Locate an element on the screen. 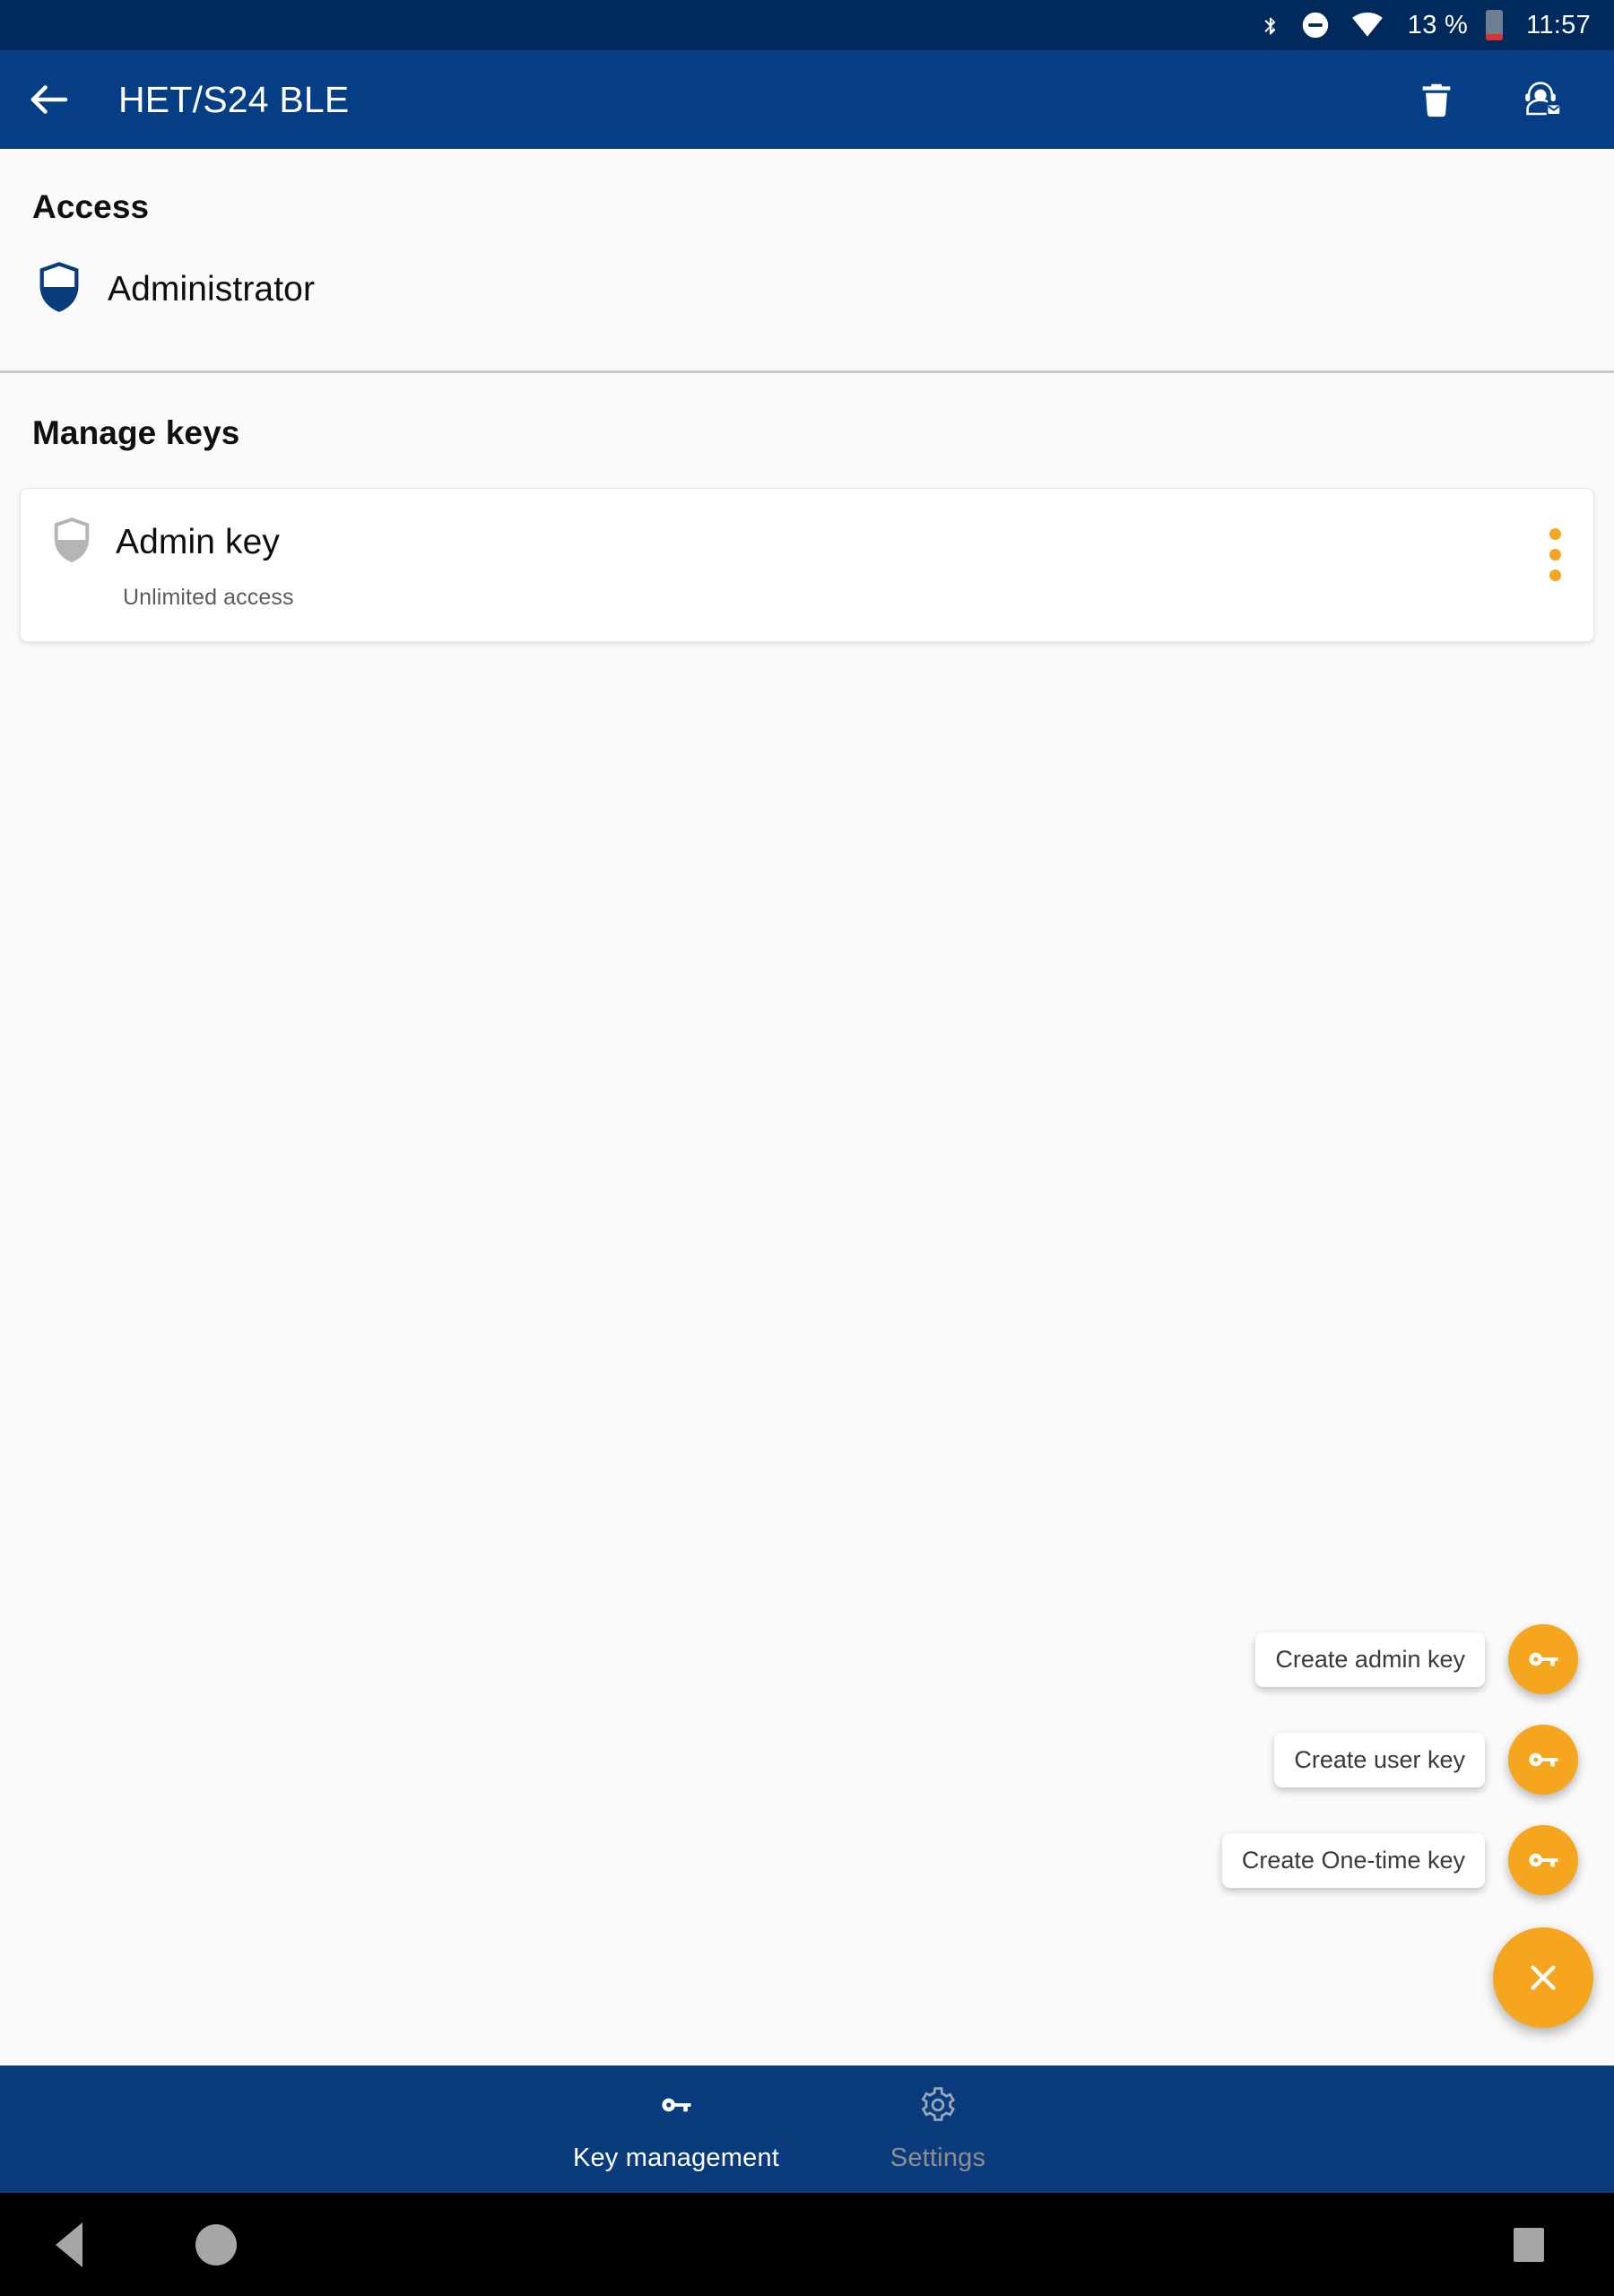  system-home-icon is located at coordinates (216, 2244).